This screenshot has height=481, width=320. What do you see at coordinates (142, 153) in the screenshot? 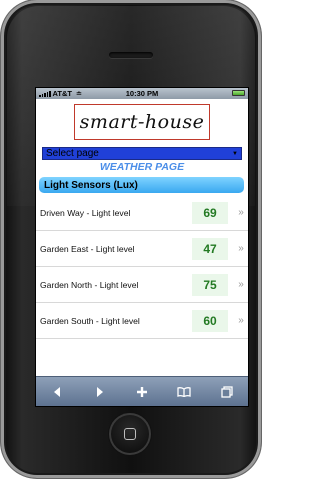
I see `page-select: Select page ▼` at bounding box center [142, 153].